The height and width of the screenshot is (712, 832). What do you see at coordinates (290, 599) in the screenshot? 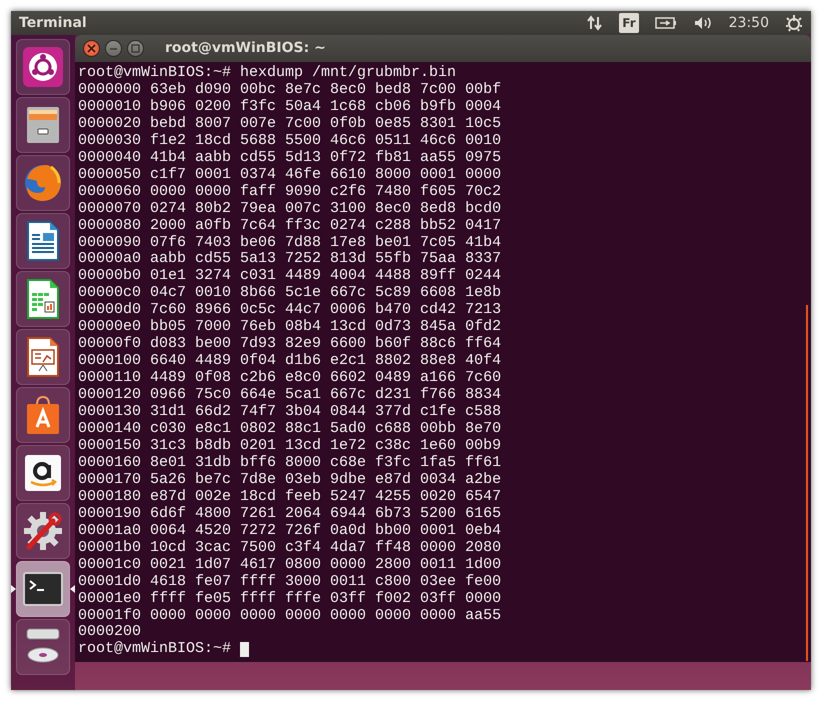
I see `terminal-line: 00001e0 ffff fe05 ffff fffe 03ff f002 03ff 0000` at bounding box center [290, 599].